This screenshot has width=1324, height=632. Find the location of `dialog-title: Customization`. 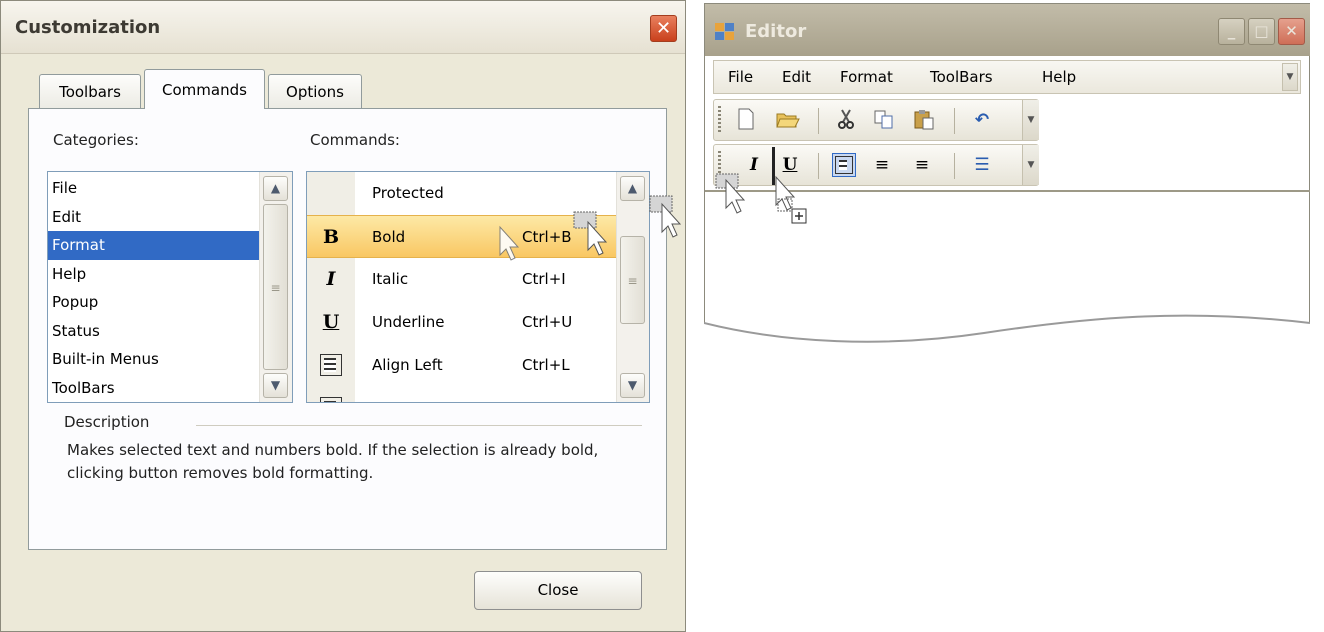

dialog-title: Customization is located at coordinates (88, 27).